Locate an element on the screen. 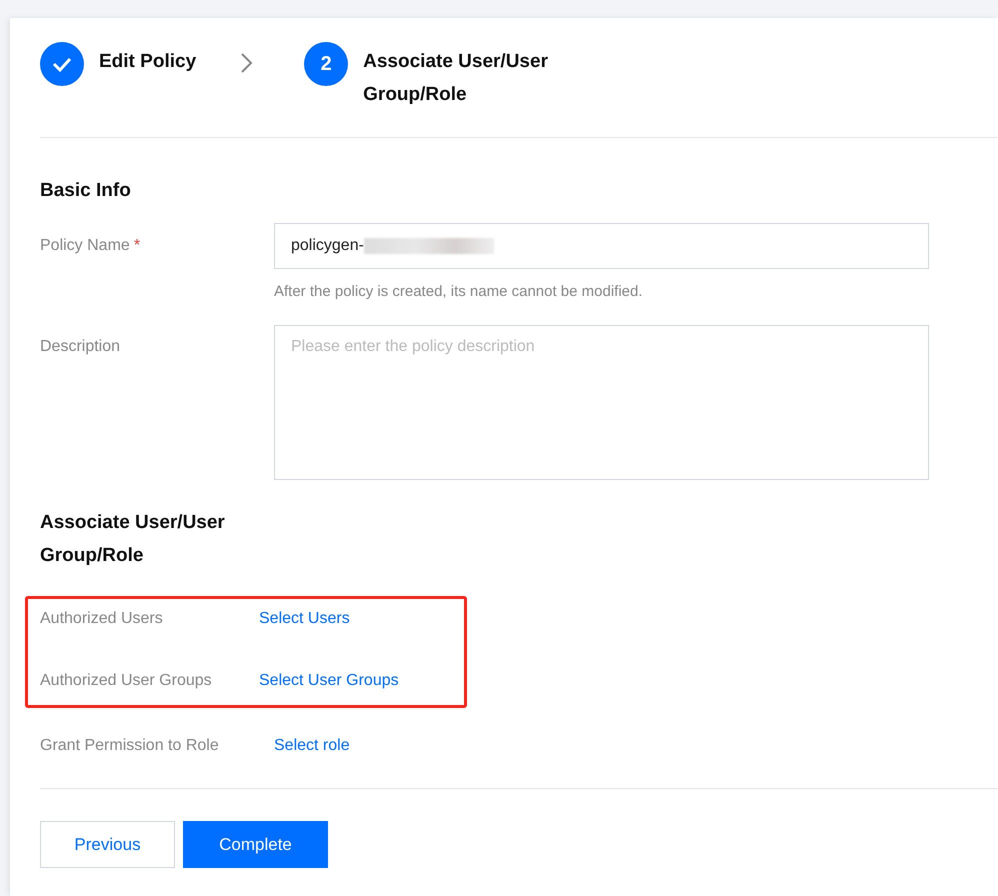  section-title: Associate User/User Group/Role is located at coordinates (133, 539).